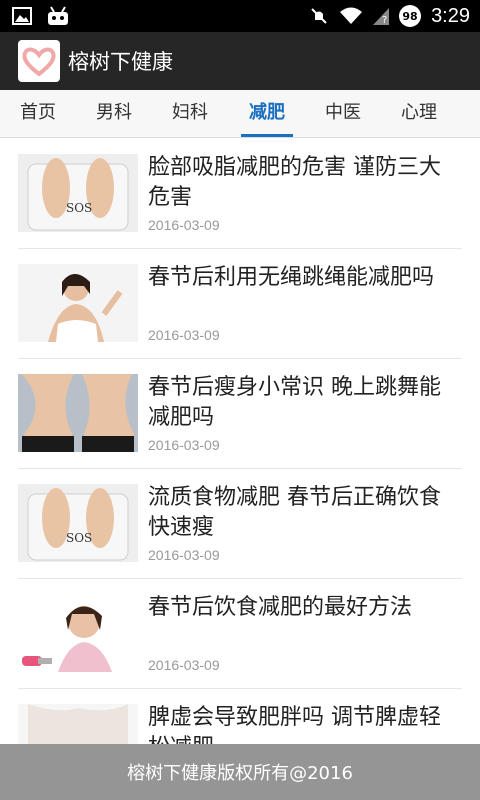 The width and height of the screenshot is (480, 800). Describe the element at coordinates (419, 114) in the screenshot. I see `tab-psychology: 心理` at that location.